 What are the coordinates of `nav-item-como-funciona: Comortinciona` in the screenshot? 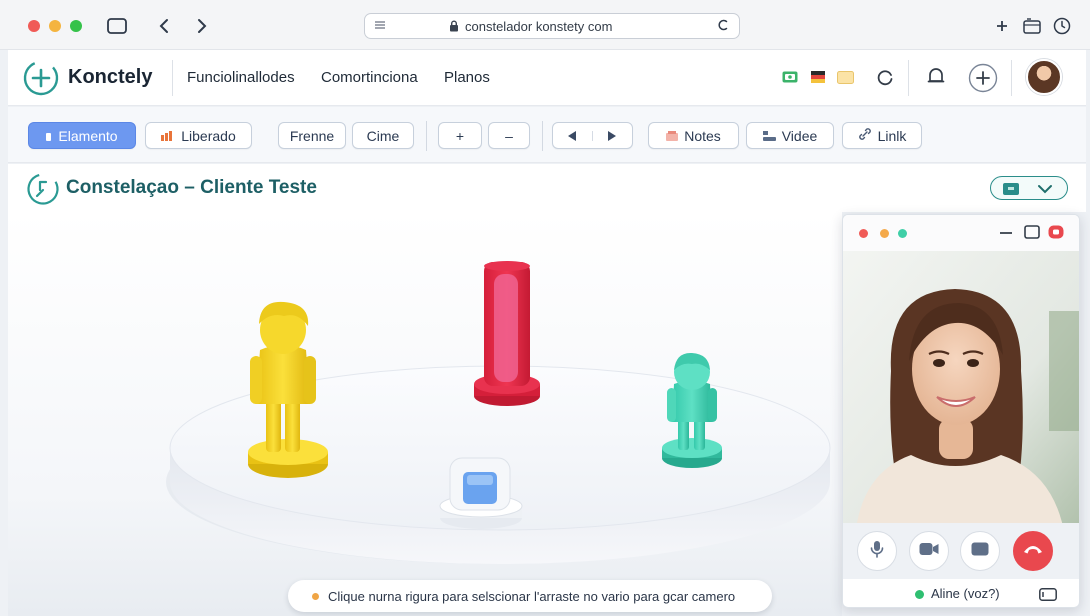 It's located at (369, 77).